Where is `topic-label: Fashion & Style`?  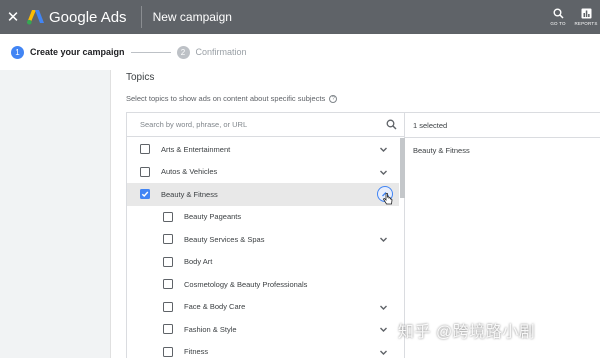
topic-label: Fashion & Style is located at coordinates (210, 329).